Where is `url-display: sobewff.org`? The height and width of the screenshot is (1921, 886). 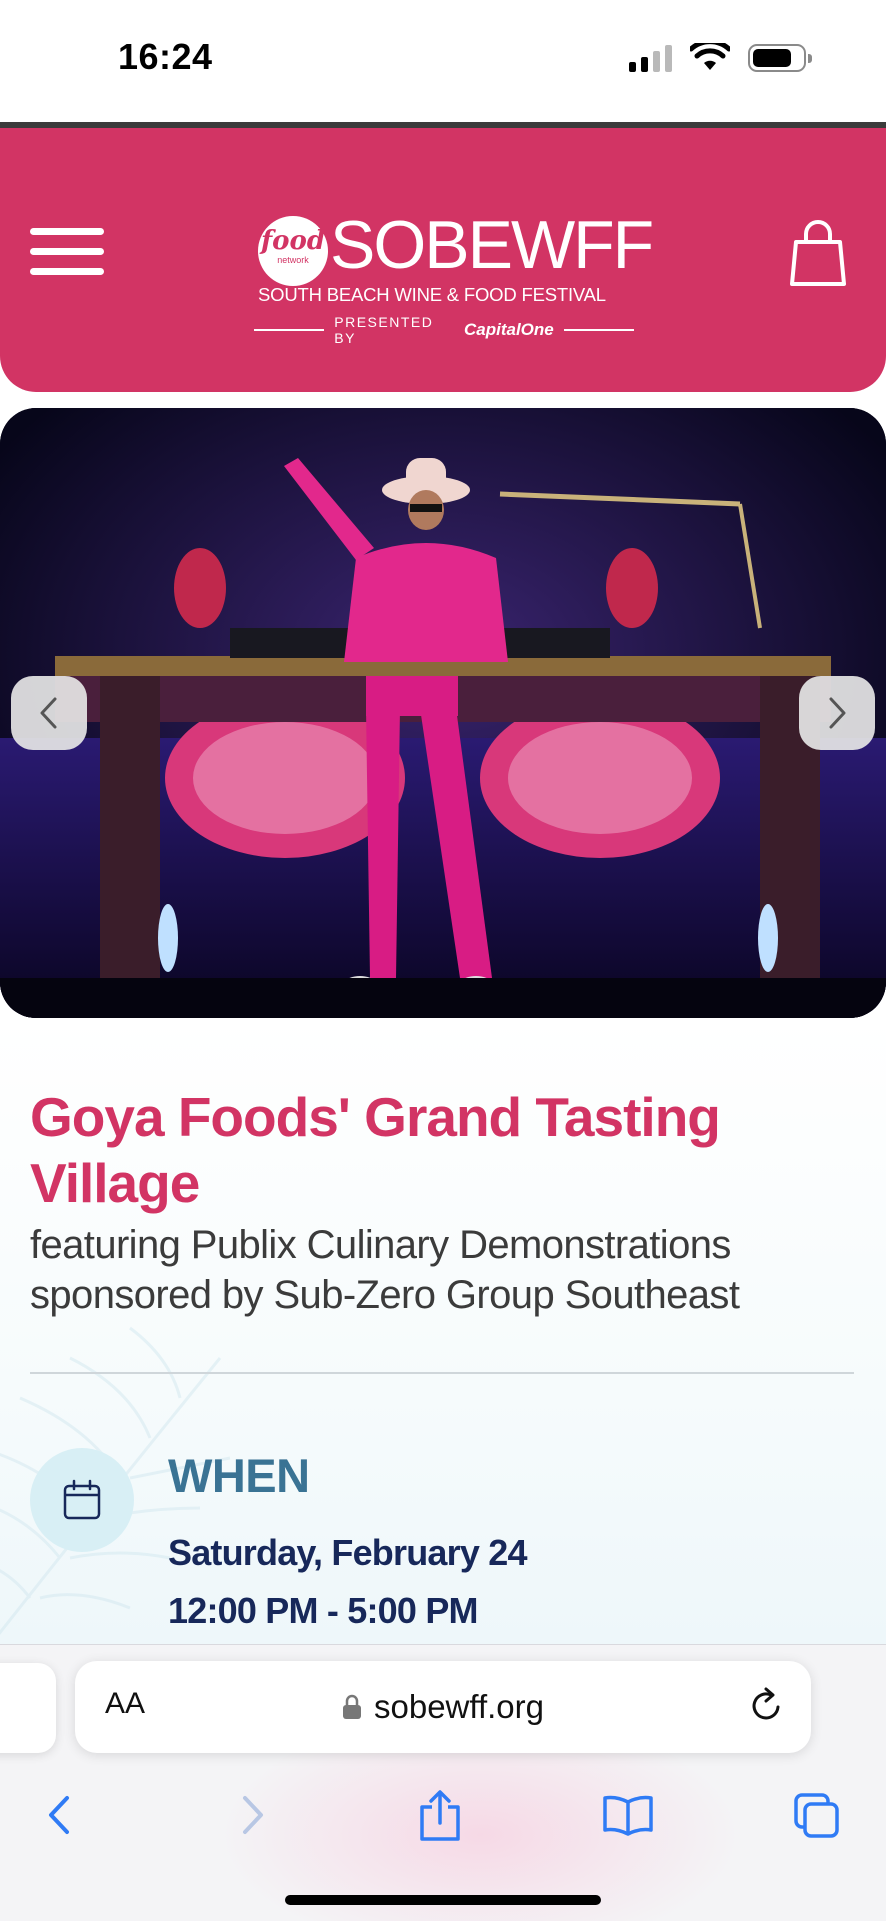 url-display: sobewff.org is located at coordinates (443, 1707).